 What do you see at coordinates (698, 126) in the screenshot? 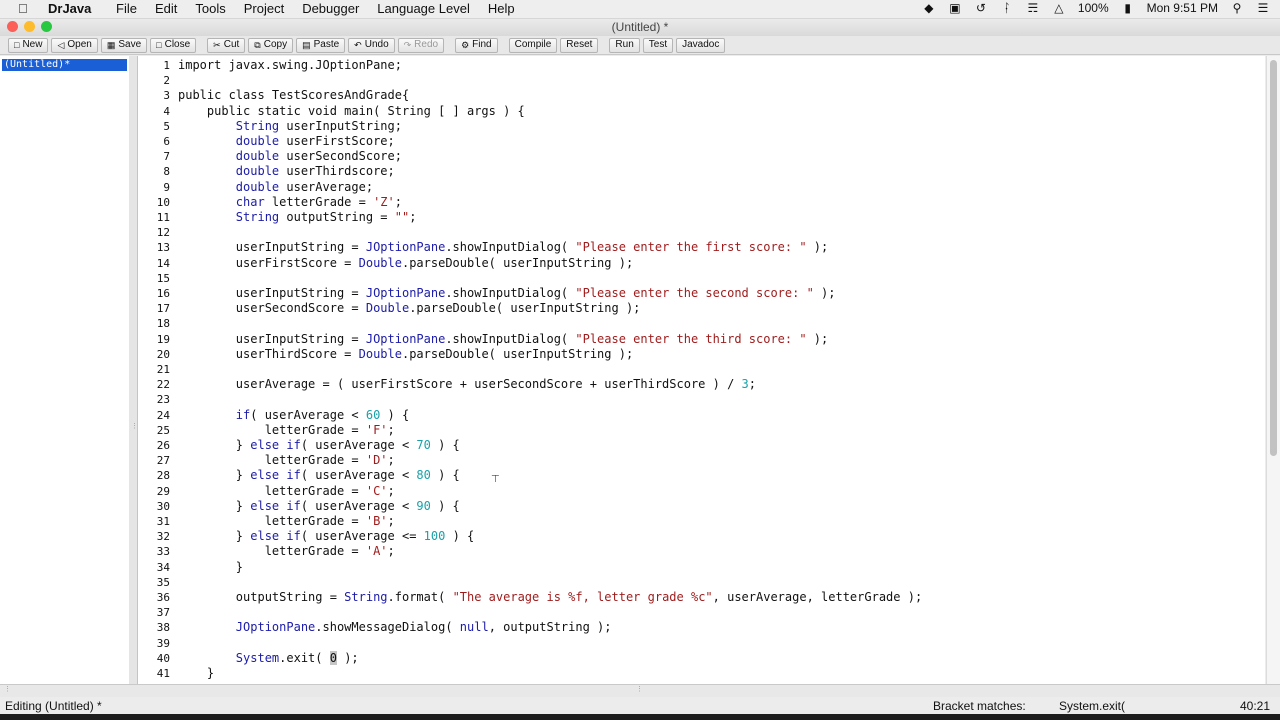
I see `code-line: 5 String userInputString;` at bounding box center [698, 126].